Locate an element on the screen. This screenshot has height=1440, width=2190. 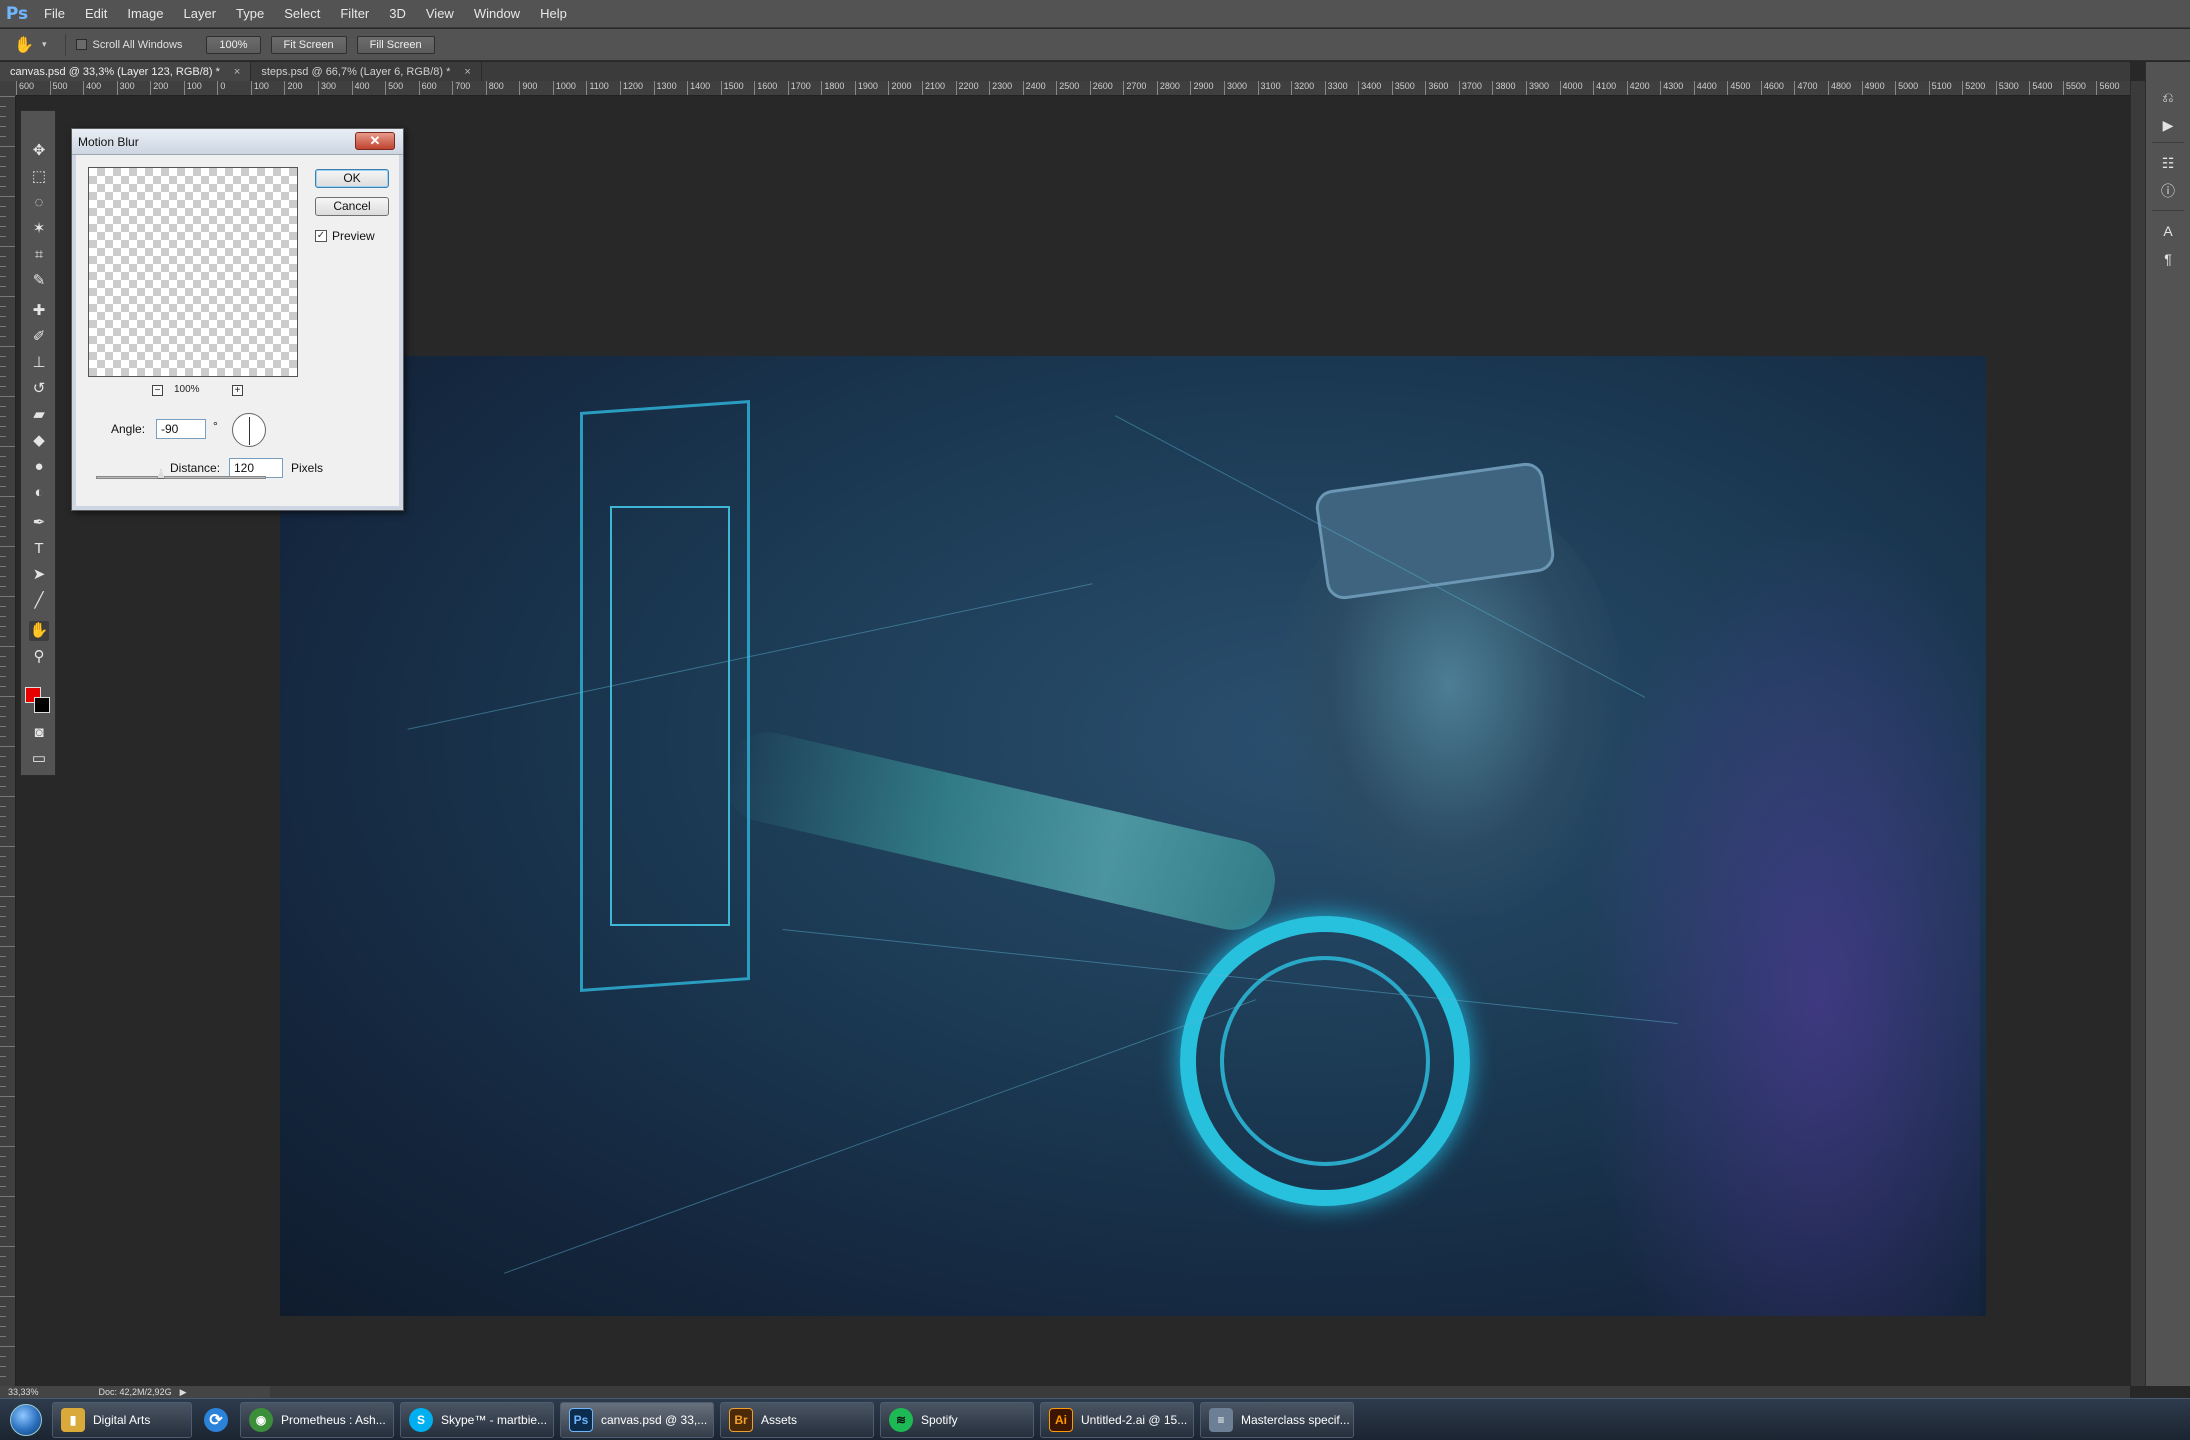
brush-tool-icon: ✐ is located at coordinates (39, 337).